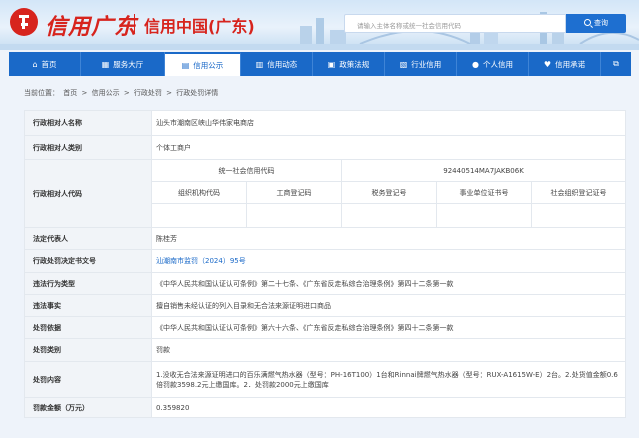 The width and height of the screenshot is (639, 438). What do you see at coordinates (426, 64) in the screenshot?
I see `nav-item-label: 行业信用` at bounding box center [426, 64].